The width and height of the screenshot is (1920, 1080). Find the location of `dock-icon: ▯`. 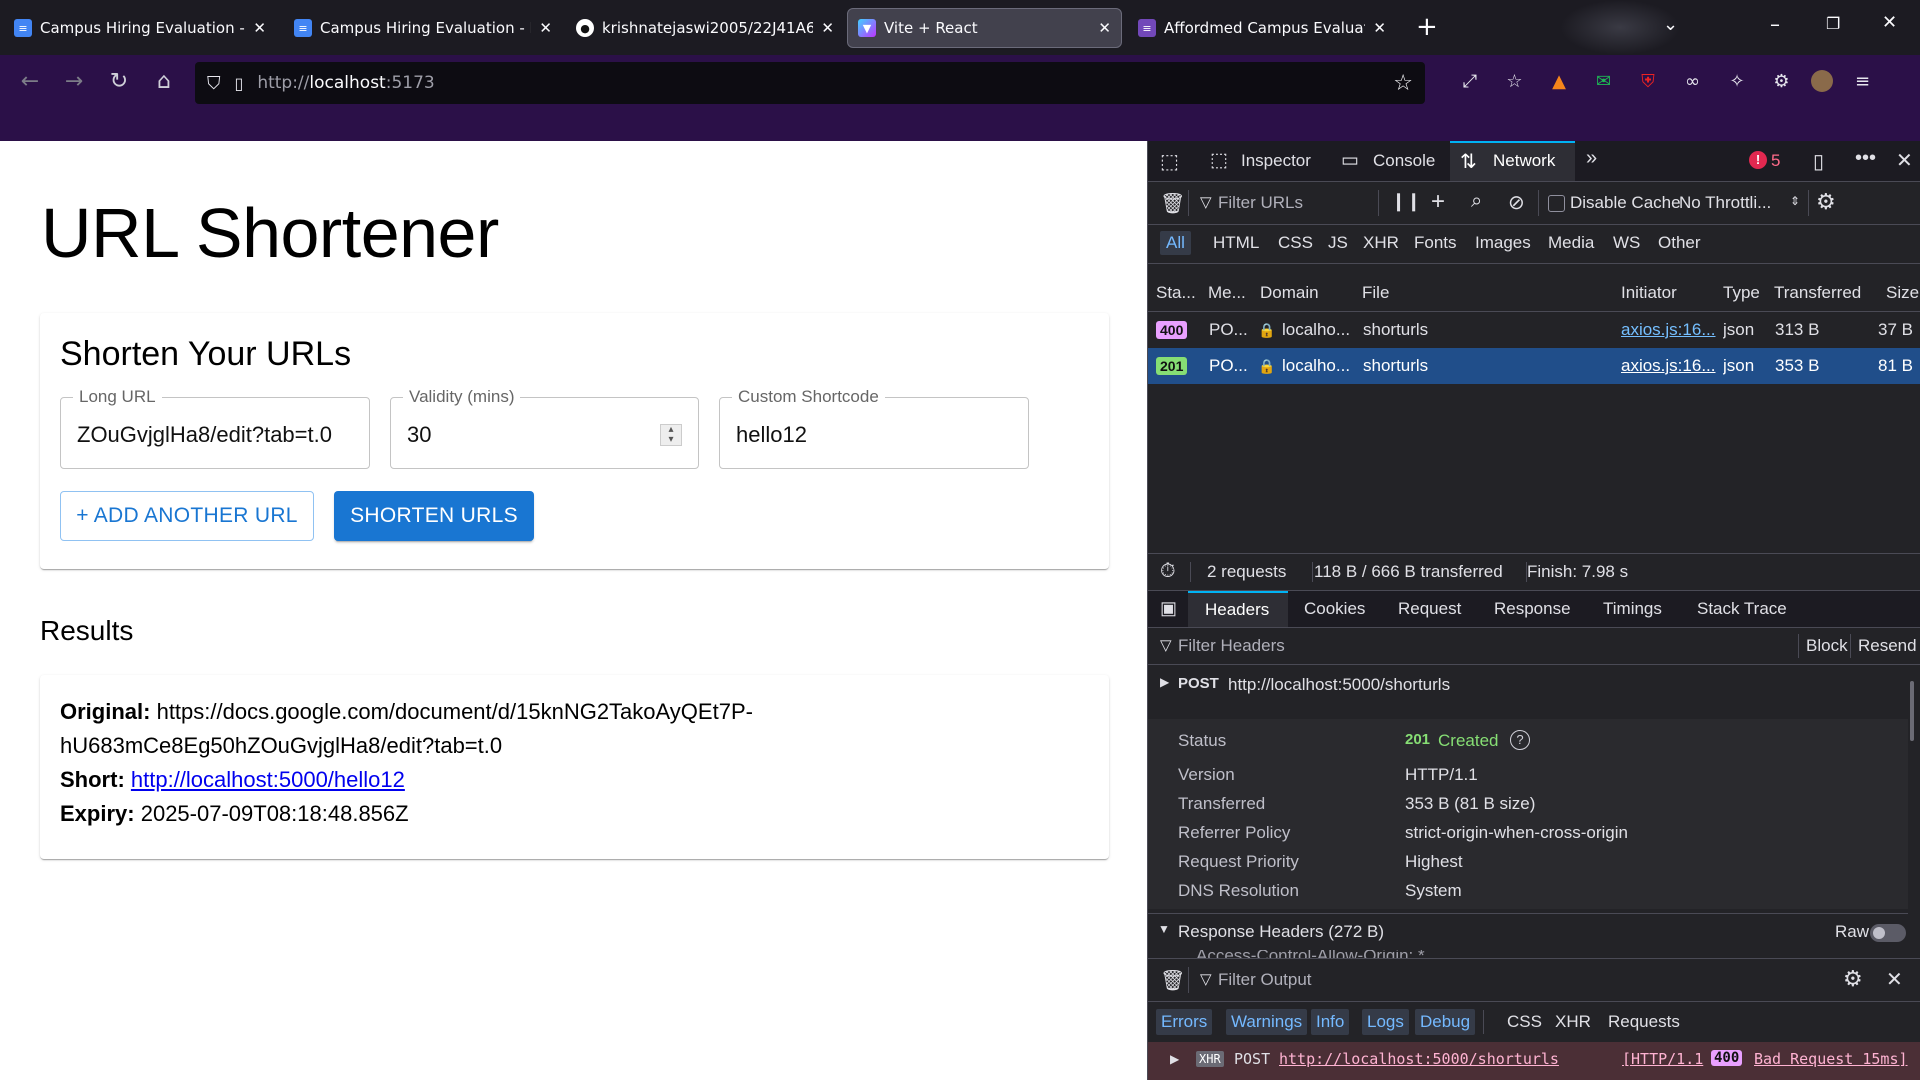

dock-icon: ▯ is located at coordinates (1818, 161).